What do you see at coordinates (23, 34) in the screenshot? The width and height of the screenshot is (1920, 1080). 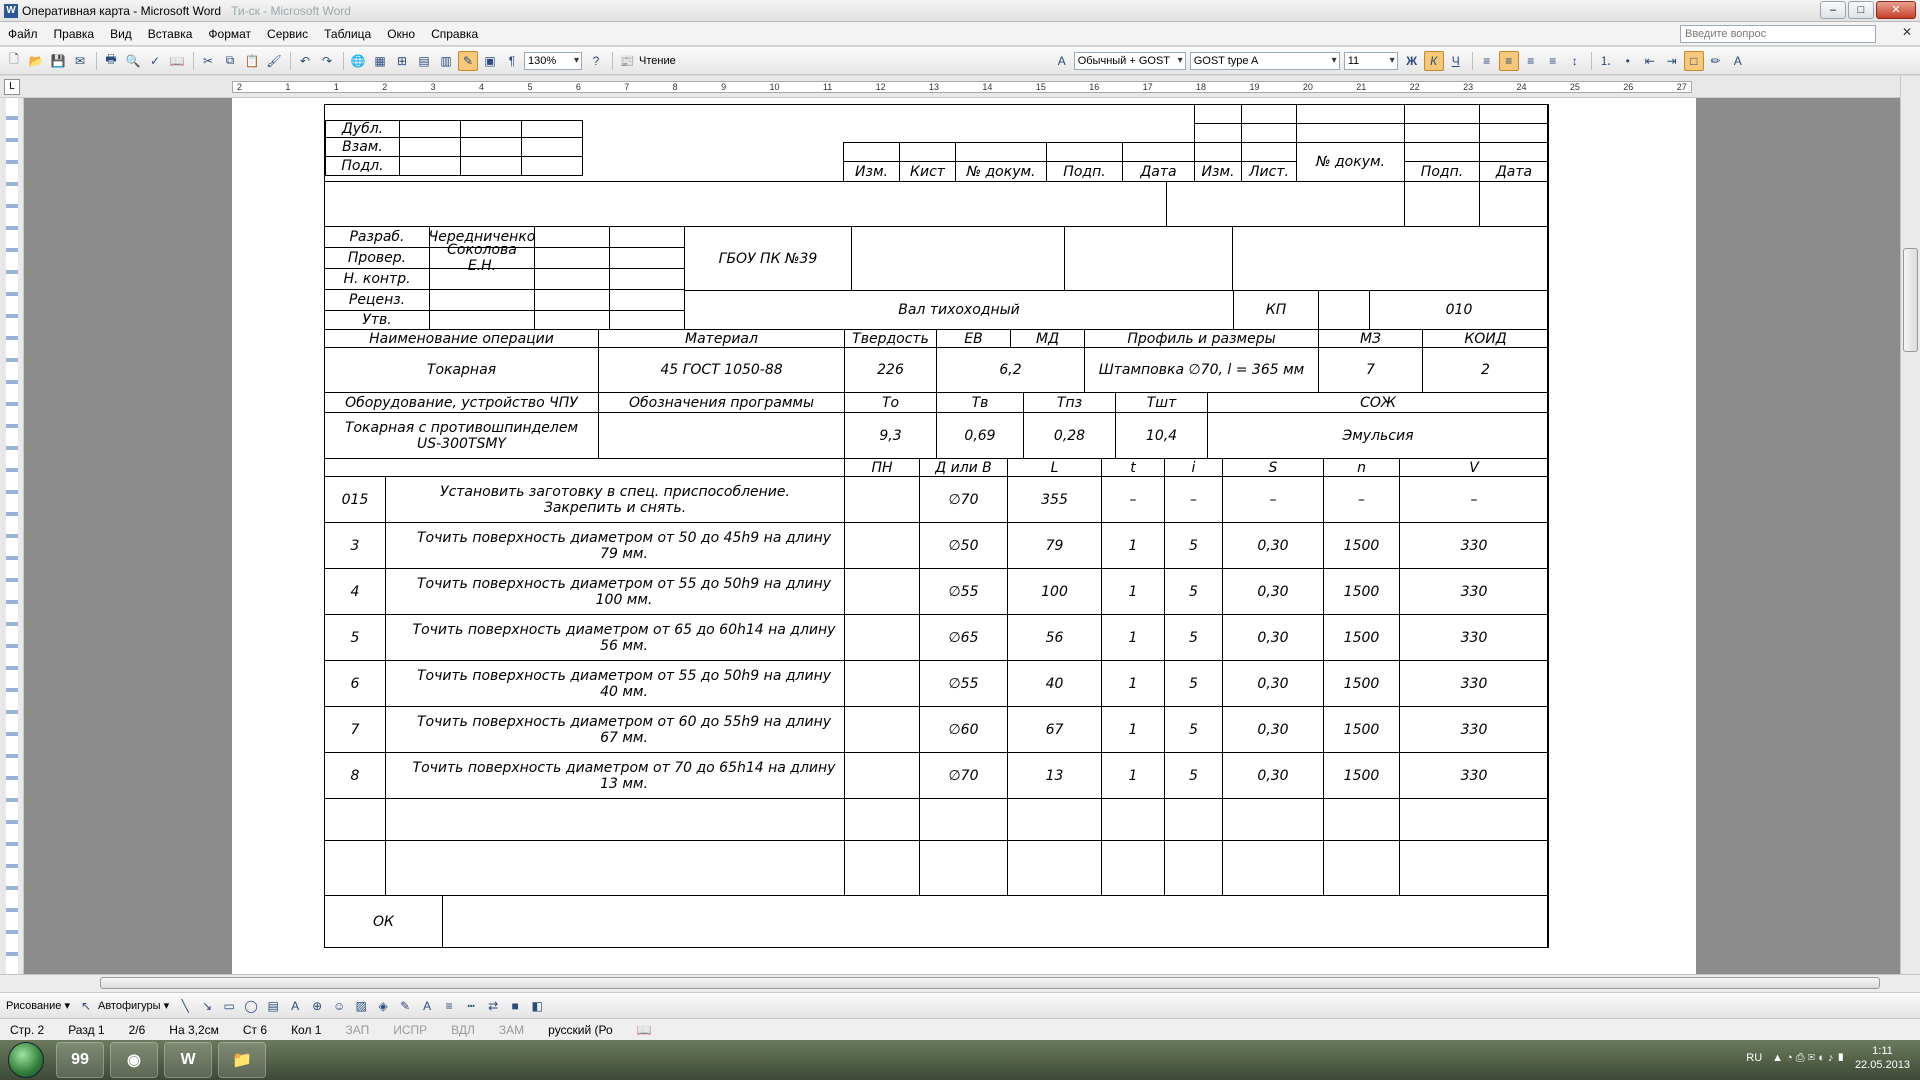 I see `menu-file: Файл` at bounding box center [23, 34].